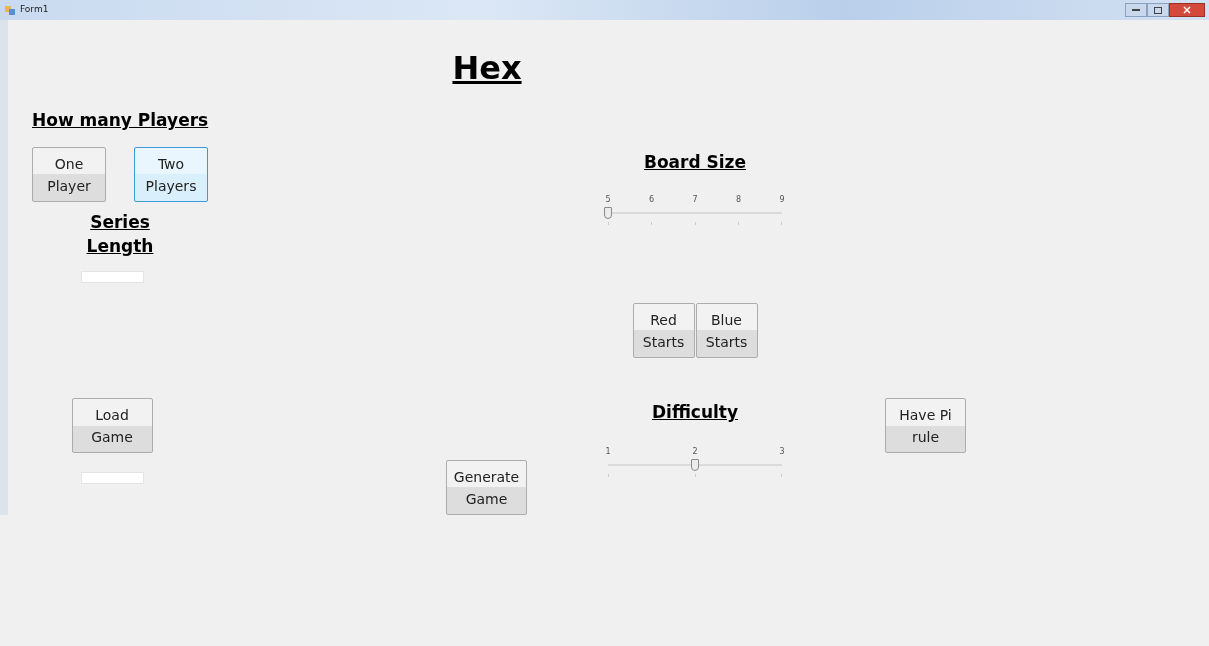 The width and height of the screenshot is (1209, 646). Describe the element at coordinates (69, 174) in the screenshot. I see `button: One Player` at that location.